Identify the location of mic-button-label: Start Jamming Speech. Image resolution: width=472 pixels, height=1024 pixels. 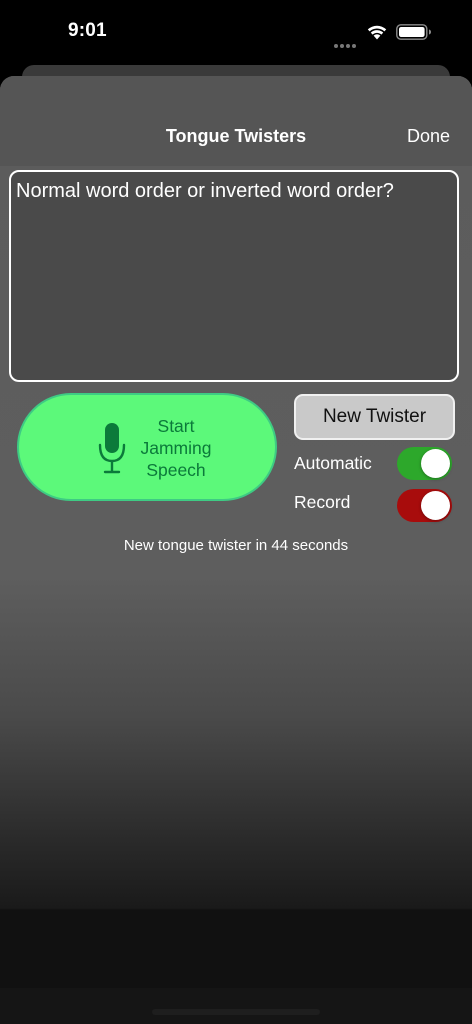
(176, 448).